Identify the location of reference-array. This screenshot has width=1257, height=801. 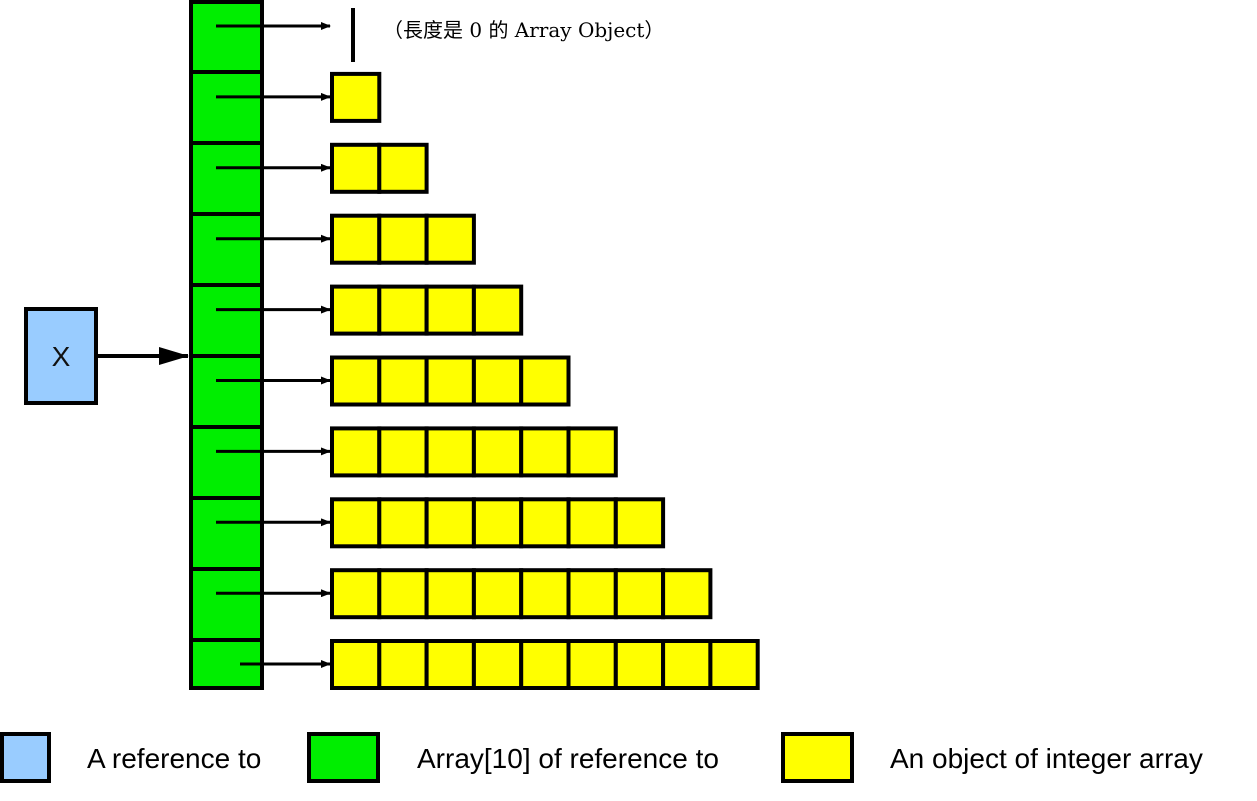
(226, 345).